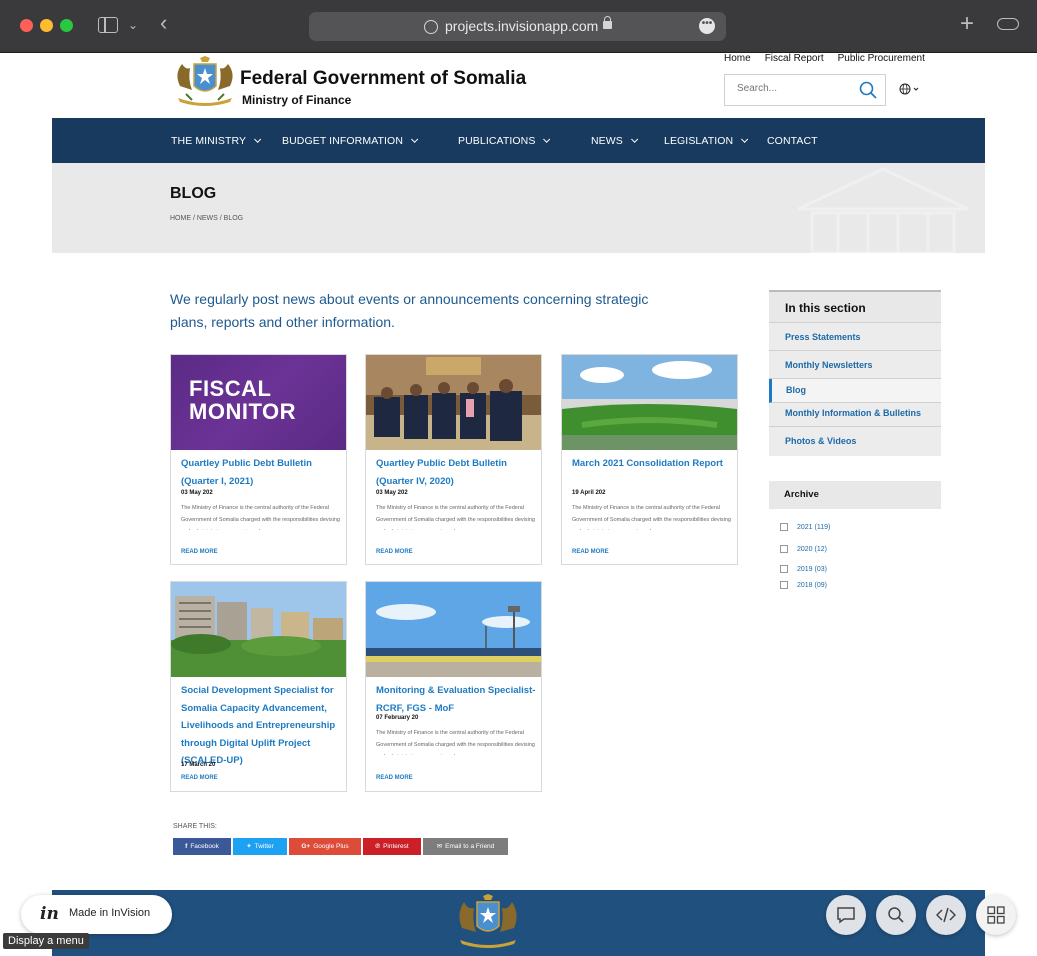 The height and width of the screenshot is (956, 1037). I want to click on language-globe-icon, so click(910, 89).